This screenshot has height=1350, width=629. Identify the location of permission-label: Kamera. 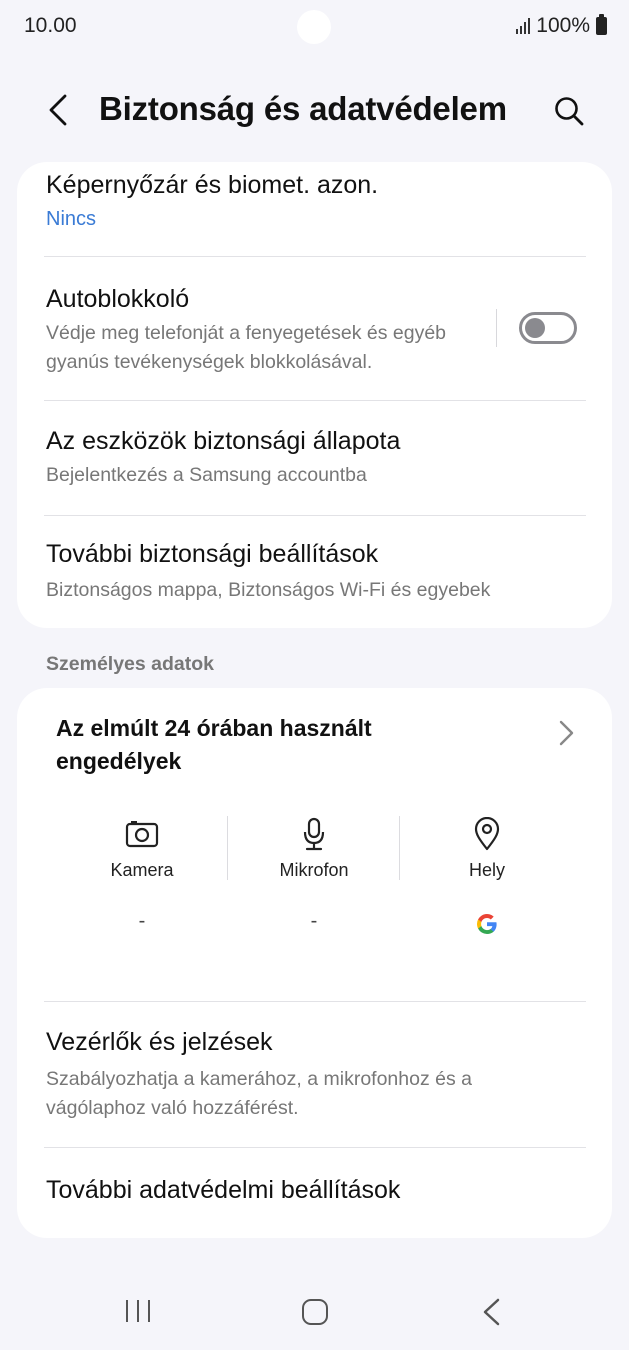
(142, 870).